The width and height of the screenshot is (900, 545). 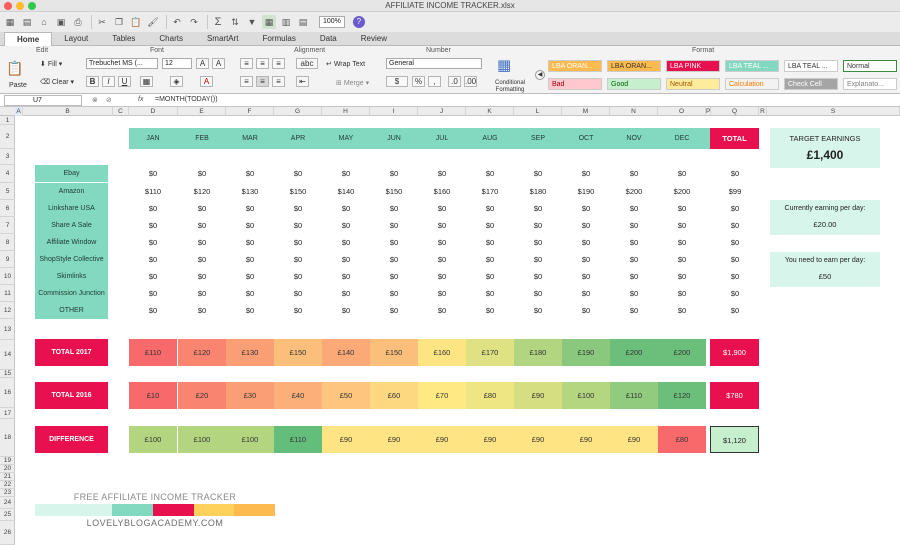 What do you see at coordinates (218, 22) in the screenshot?
I see `autosum-icon: Σ` at bounding box center [218, 22].